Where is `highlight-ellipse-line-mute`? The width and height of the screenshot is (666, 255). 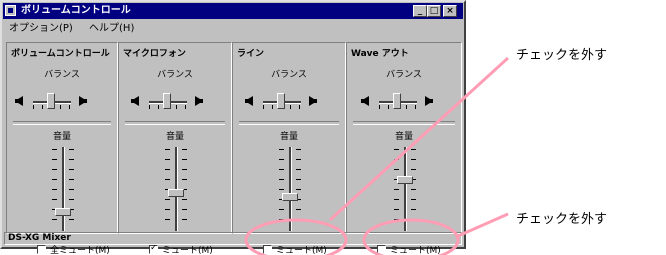 highlight-ellipse-line-mute is located at coordinates (296, 236).